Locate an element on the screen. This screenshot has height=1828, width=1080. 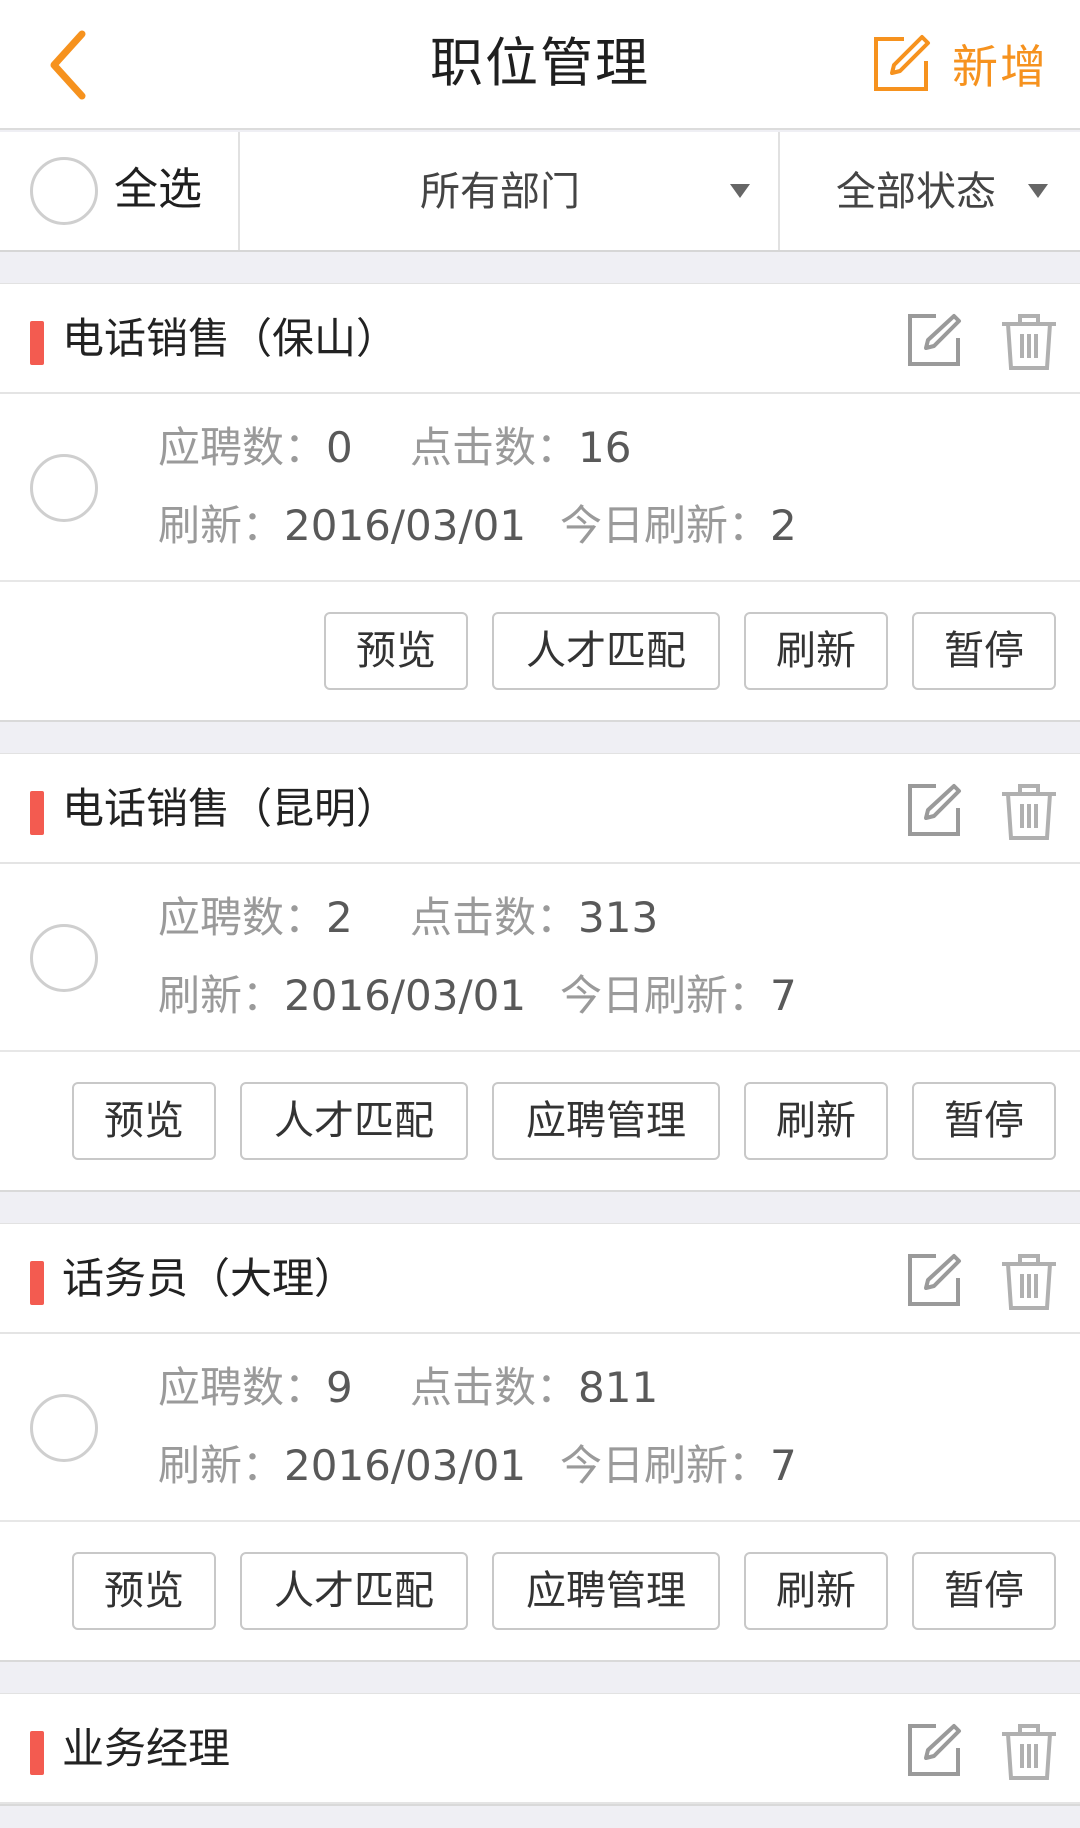
applies-stat: 应聘数：2 is located at coordinates (255, 918).